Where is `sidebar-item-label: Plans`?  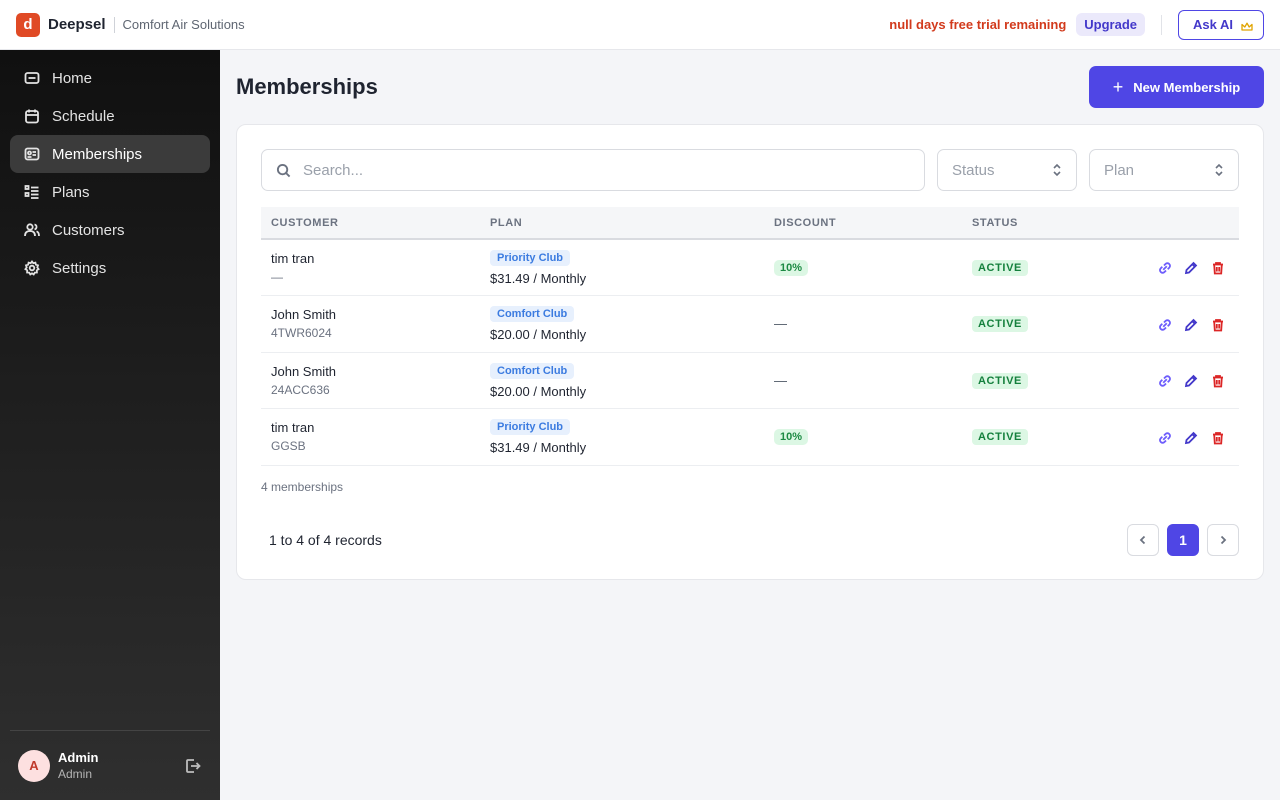 sidebar-item-label: Plans is located at coordinates (71, 192).